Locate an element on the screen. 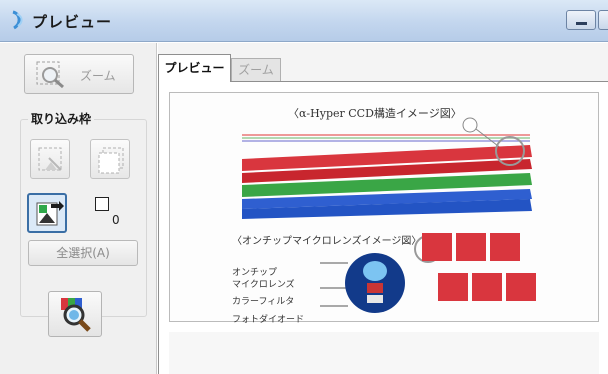 The width and height of the screenshot is (608, 374). marquee-button is located at coordinates (47, 213).